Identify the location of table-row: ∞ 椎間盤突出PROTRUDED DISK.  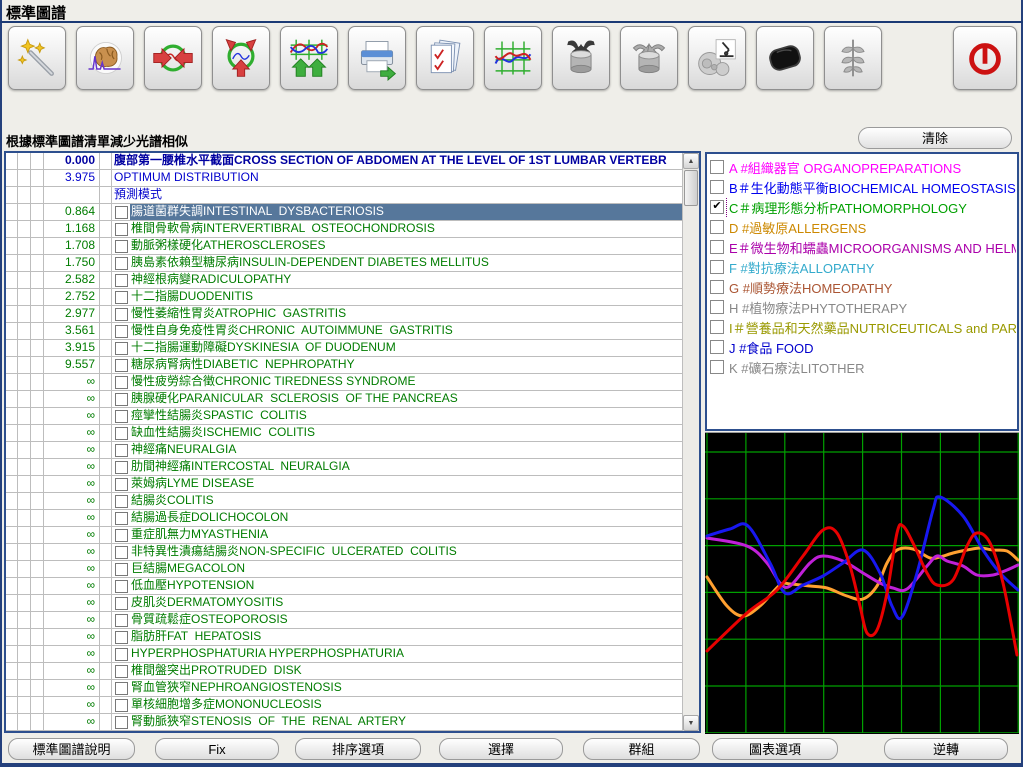
(344, 671).